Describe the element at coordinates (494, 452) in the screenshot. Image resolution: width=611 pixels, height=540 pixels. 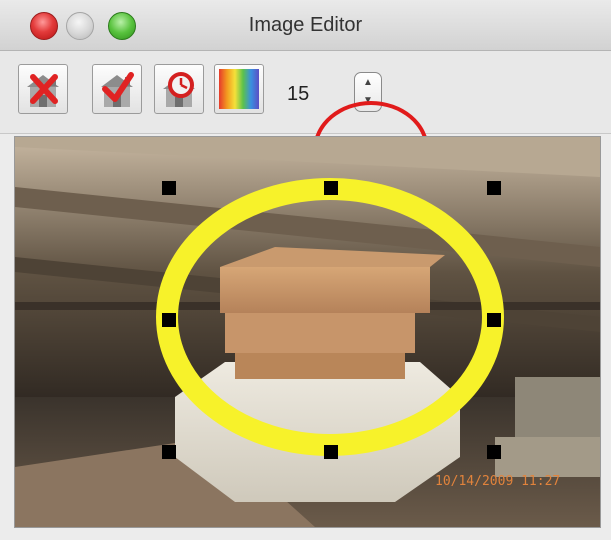
I see `resize-handle-bottom-right` at that location.